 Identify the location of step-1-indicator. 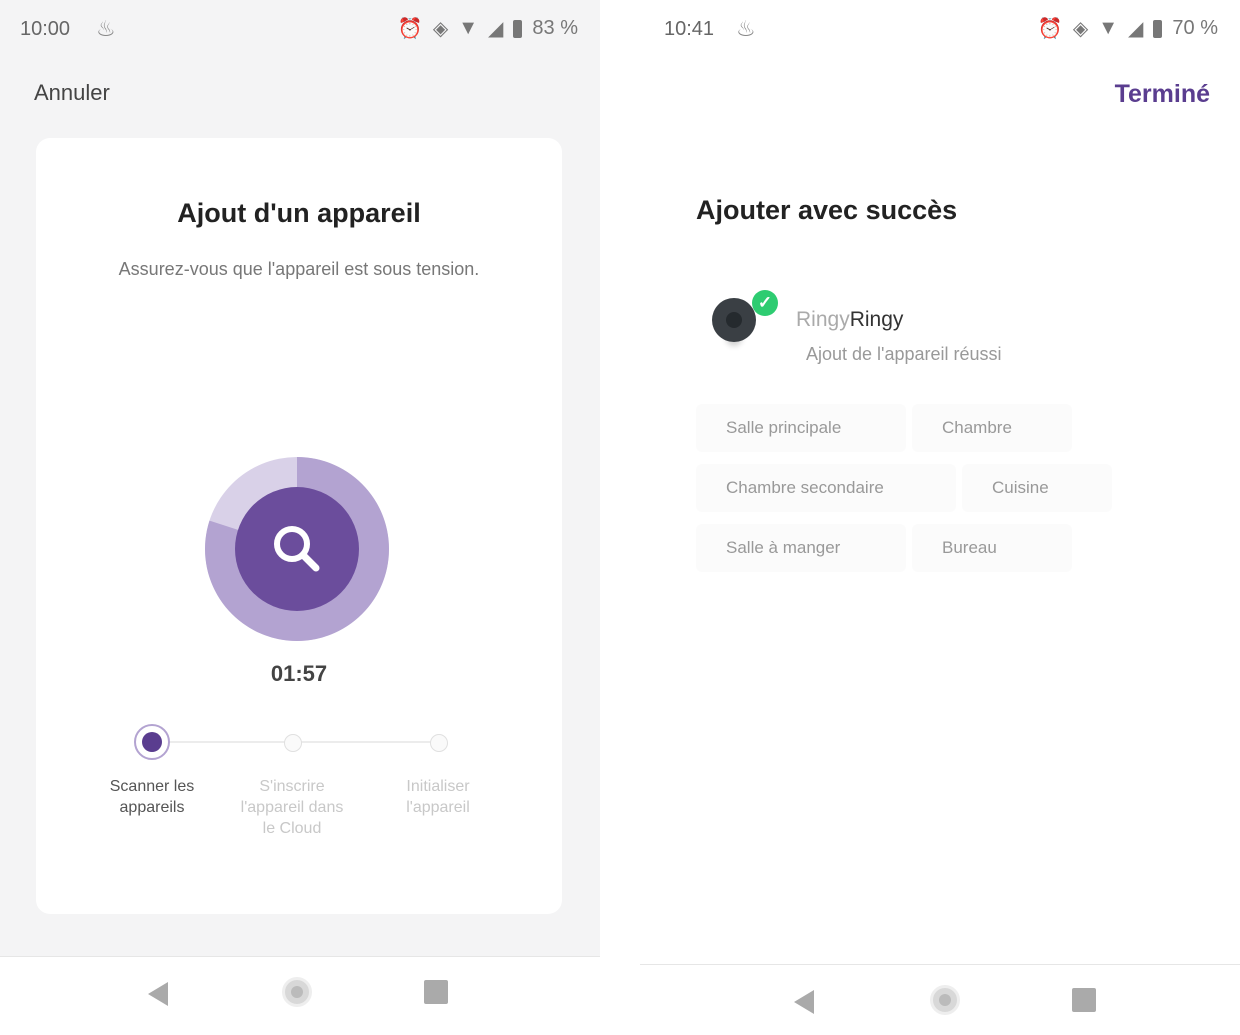
(152, 742).